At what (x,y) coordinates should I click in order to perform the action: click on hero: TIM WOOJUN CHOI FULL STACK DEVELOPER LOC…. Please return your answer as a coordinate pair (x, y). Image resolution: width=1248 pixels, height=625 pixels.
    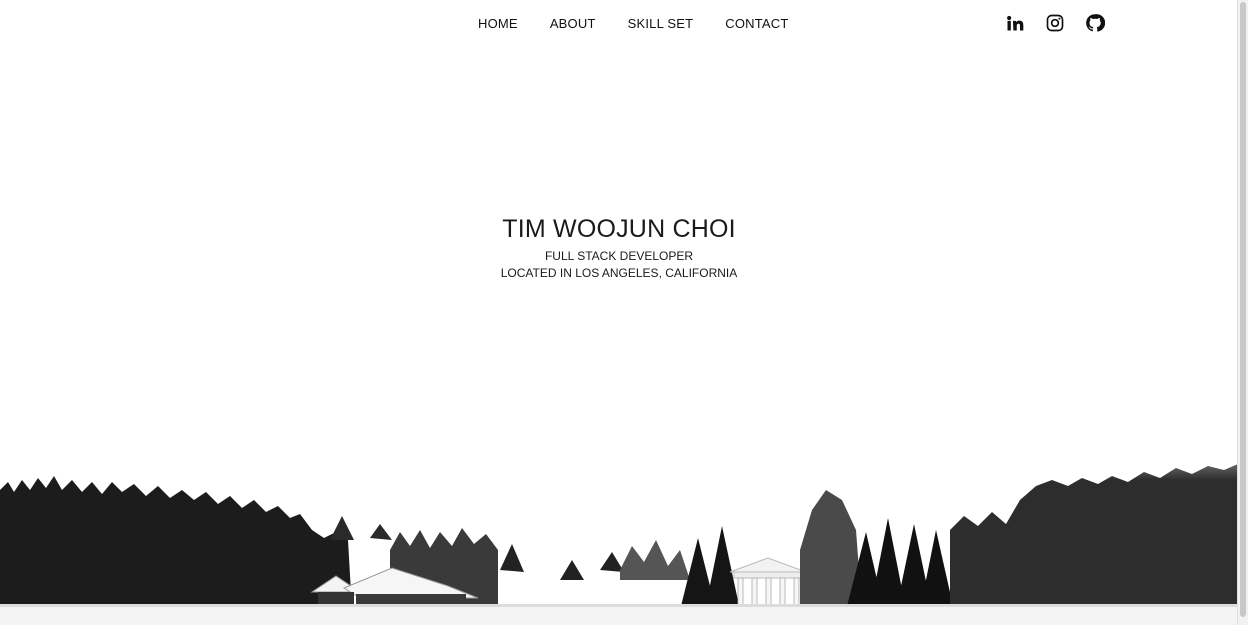
    Looking at the image, I should click on (619, 247).